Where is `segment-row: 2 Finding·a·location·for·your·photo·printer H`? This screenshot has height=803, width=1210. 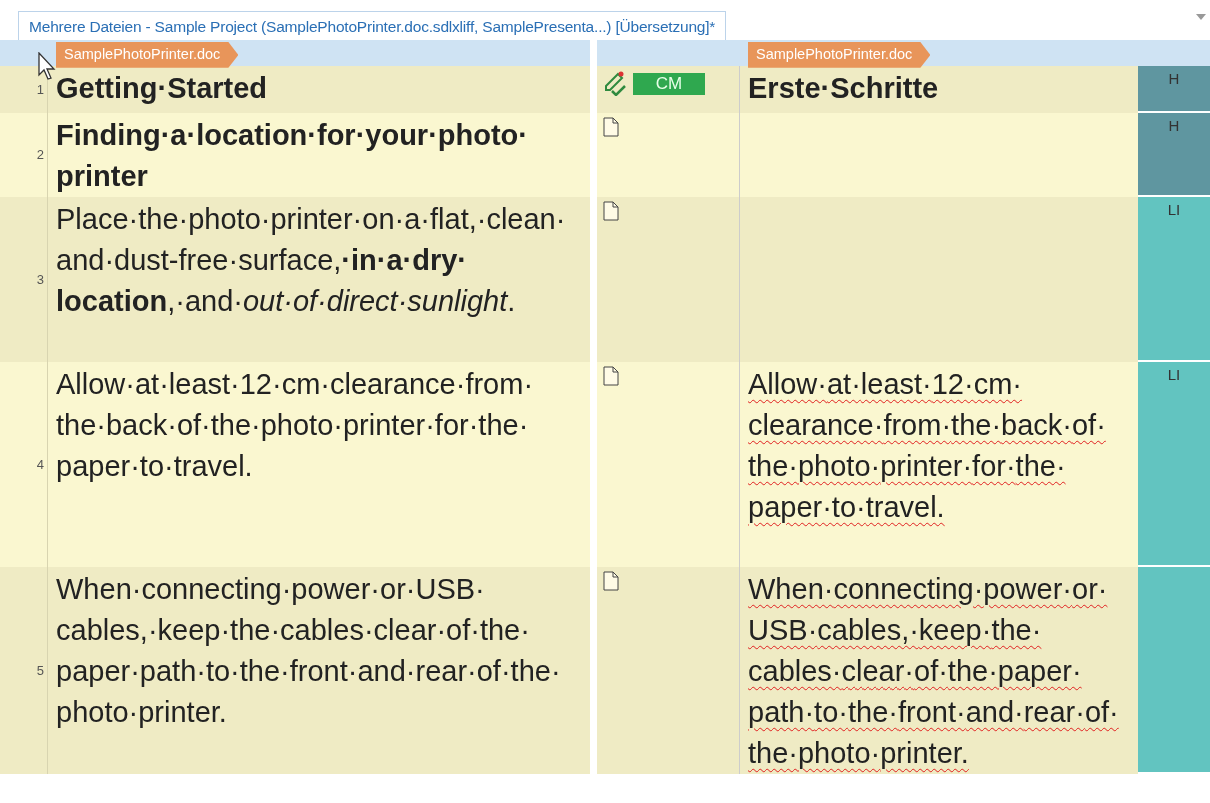
segment-row: 2 Finding·a·location·for·your·photo·printer H is located at coordinates (605, 155).